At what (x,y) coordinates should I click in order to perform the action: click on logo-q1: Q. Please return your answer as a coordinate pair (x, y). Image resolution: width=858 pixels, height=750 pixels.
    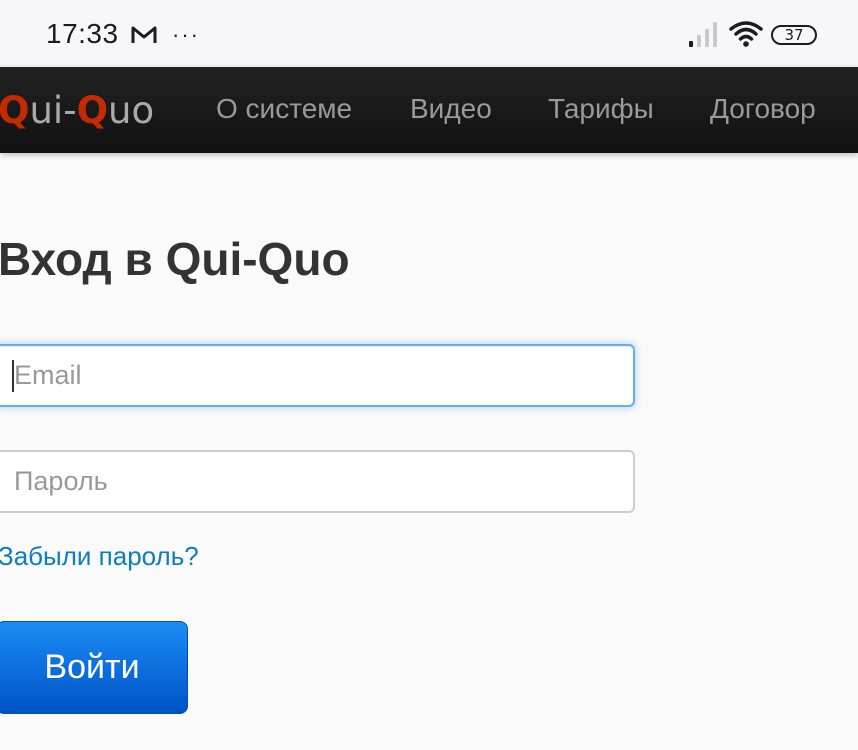
    Looking at the image, I should click on (15, 110).